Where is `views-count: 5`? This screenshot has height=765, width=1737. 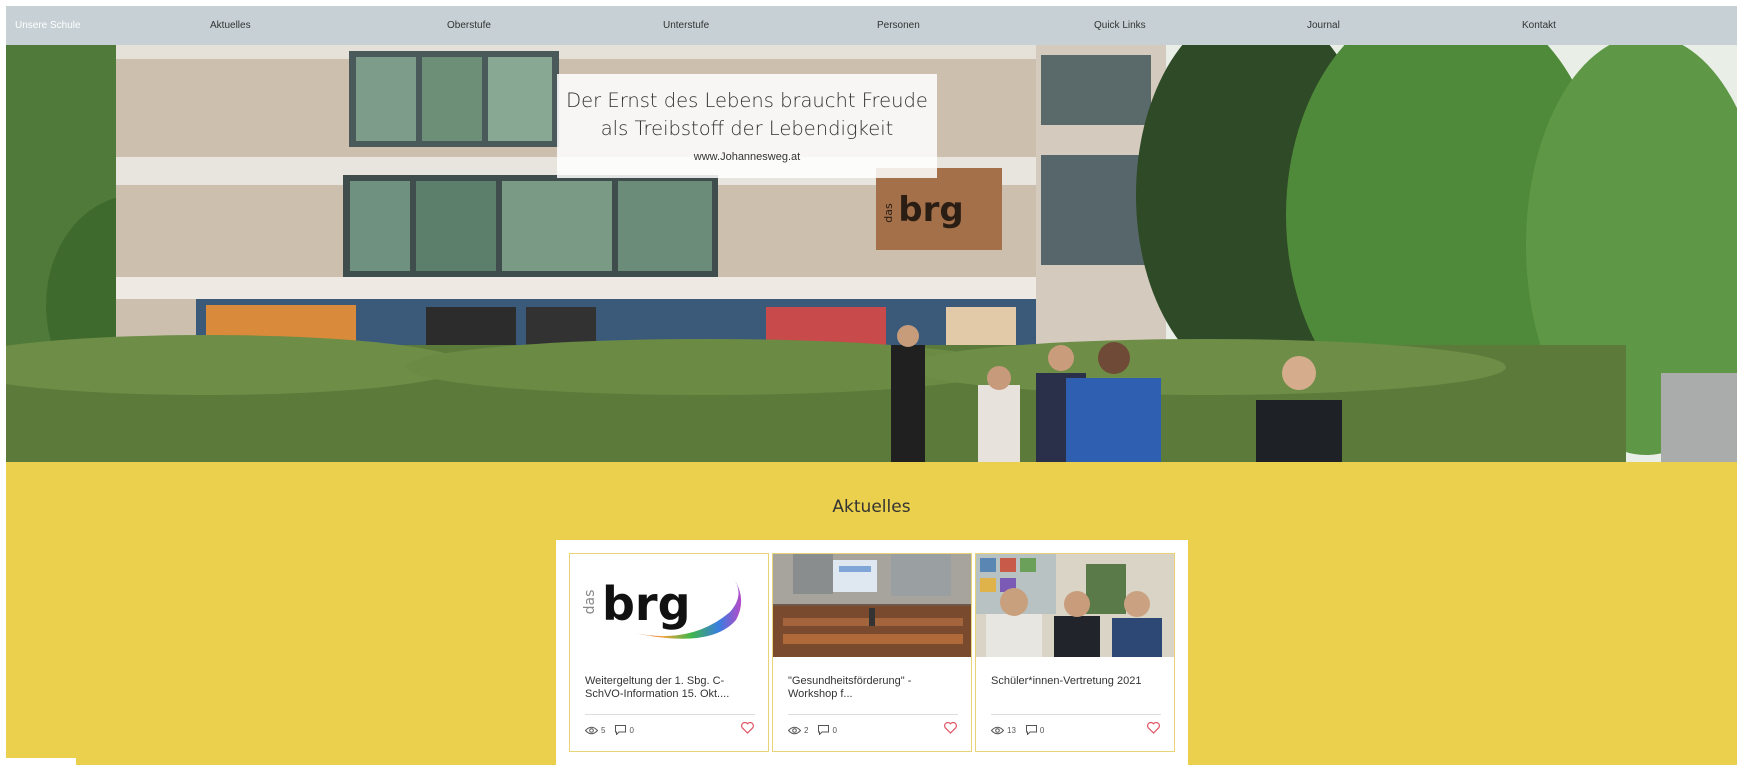 views-count: 5 is located at coordinates (603, 730).